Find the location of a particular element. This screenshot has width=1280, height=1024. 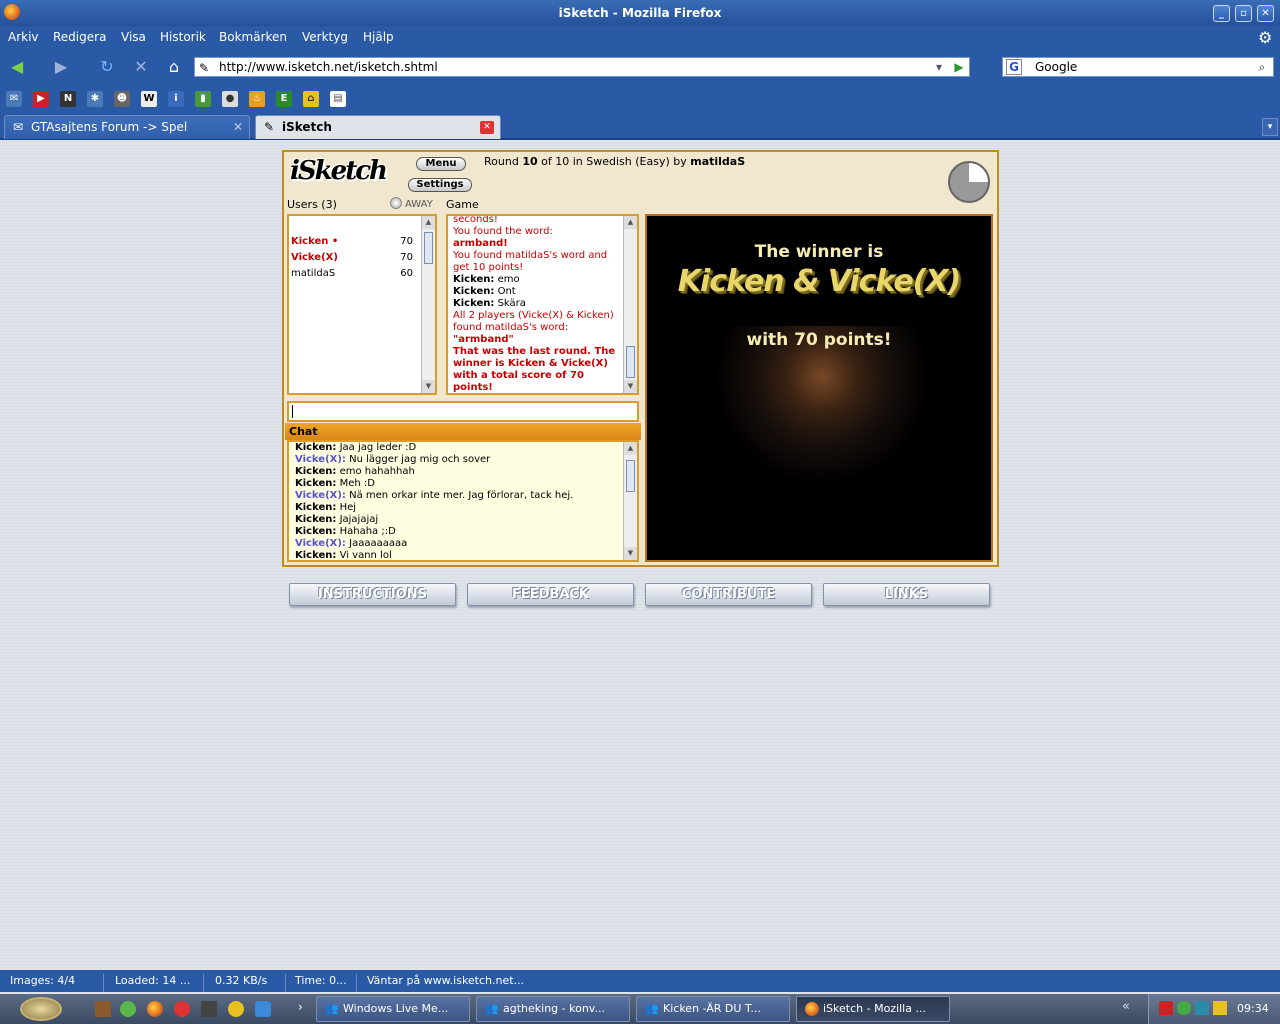

google-icon: G is located at coordinates (1014, 67).